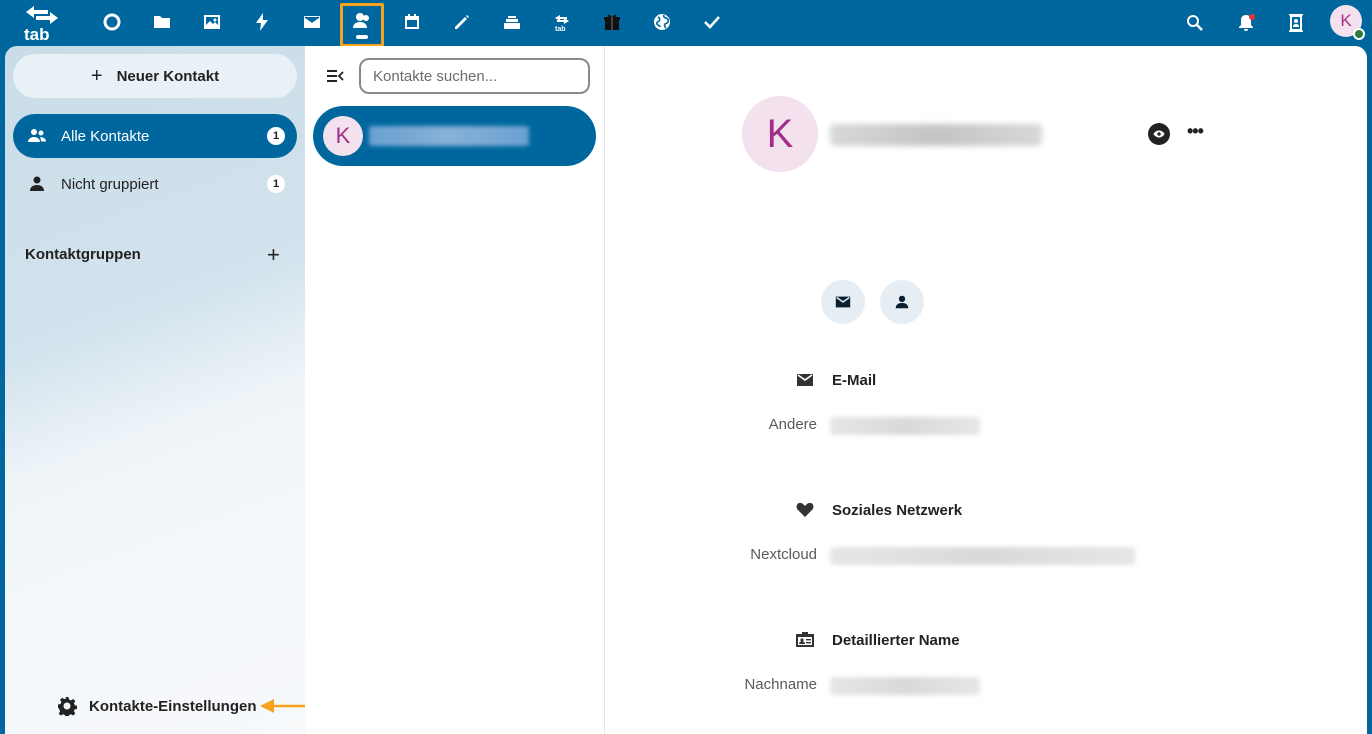 The height and width of the screenshot is (734, 1372). I want to click on active-indicator, so click(362, 37).